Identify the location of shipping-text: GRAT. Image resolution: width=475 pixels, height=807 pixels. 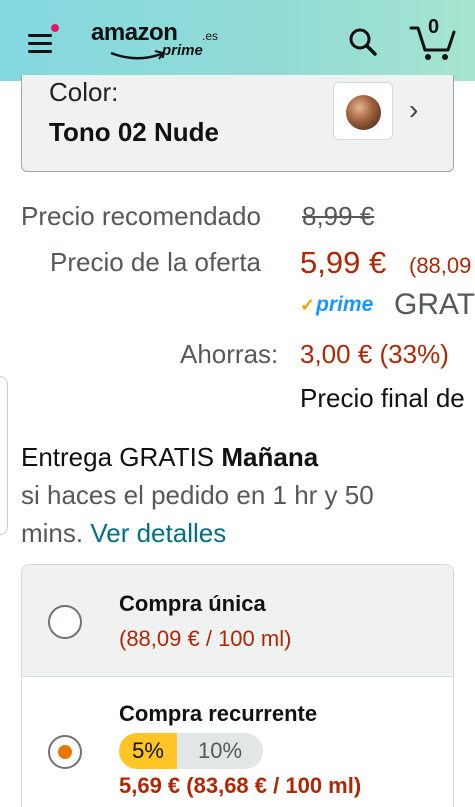
(434, 304).